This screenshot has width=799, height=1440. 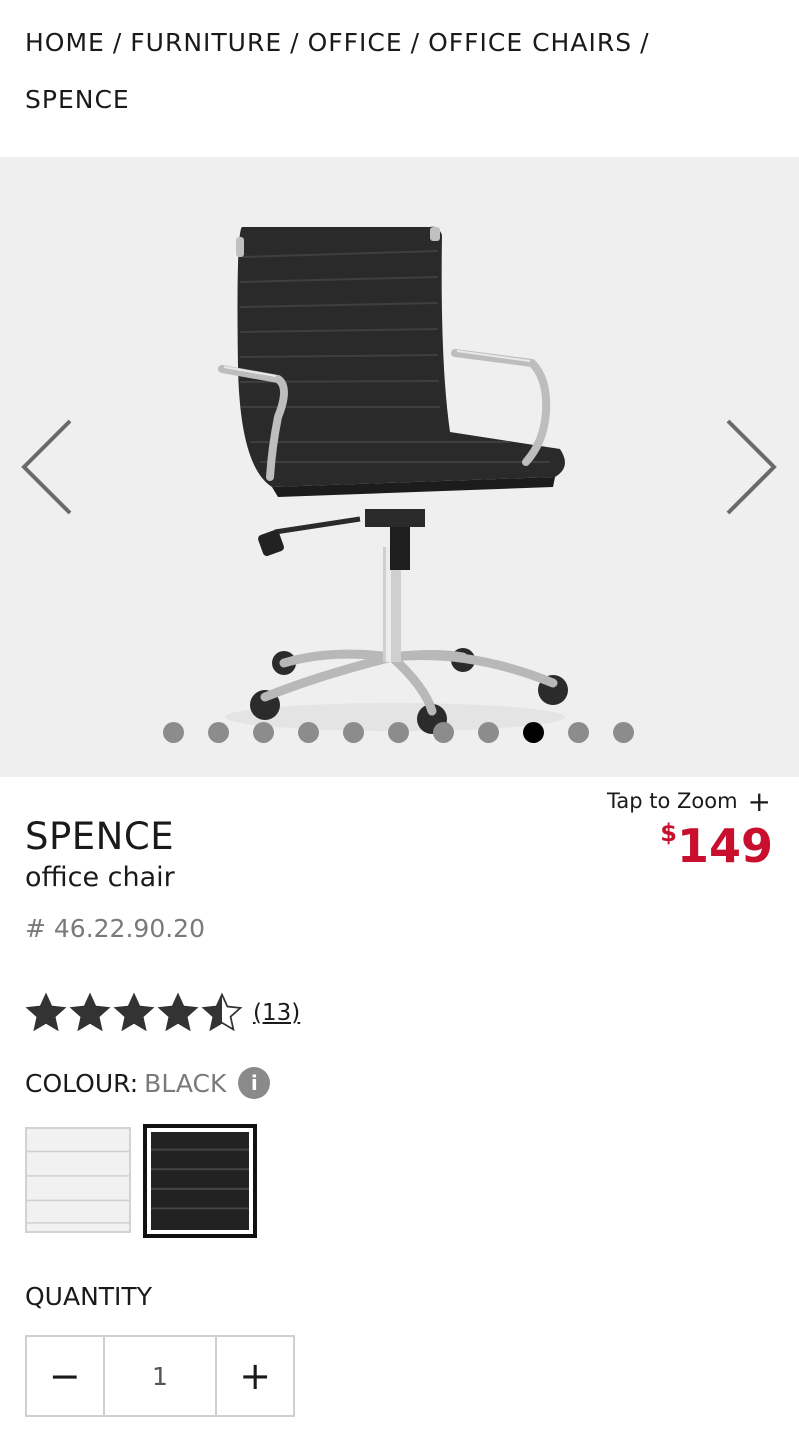 I want to click on image-pagination, so click(x=410, y=733).